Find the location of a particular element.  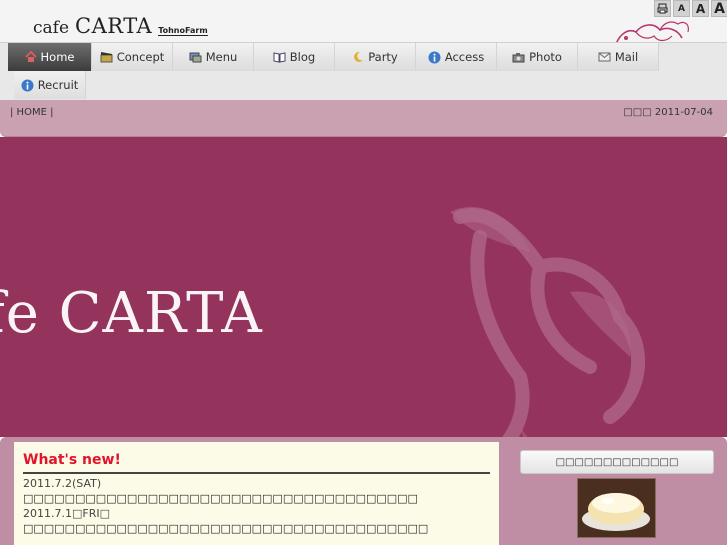

update-label: □□□ is located at coordinates (637, 112).